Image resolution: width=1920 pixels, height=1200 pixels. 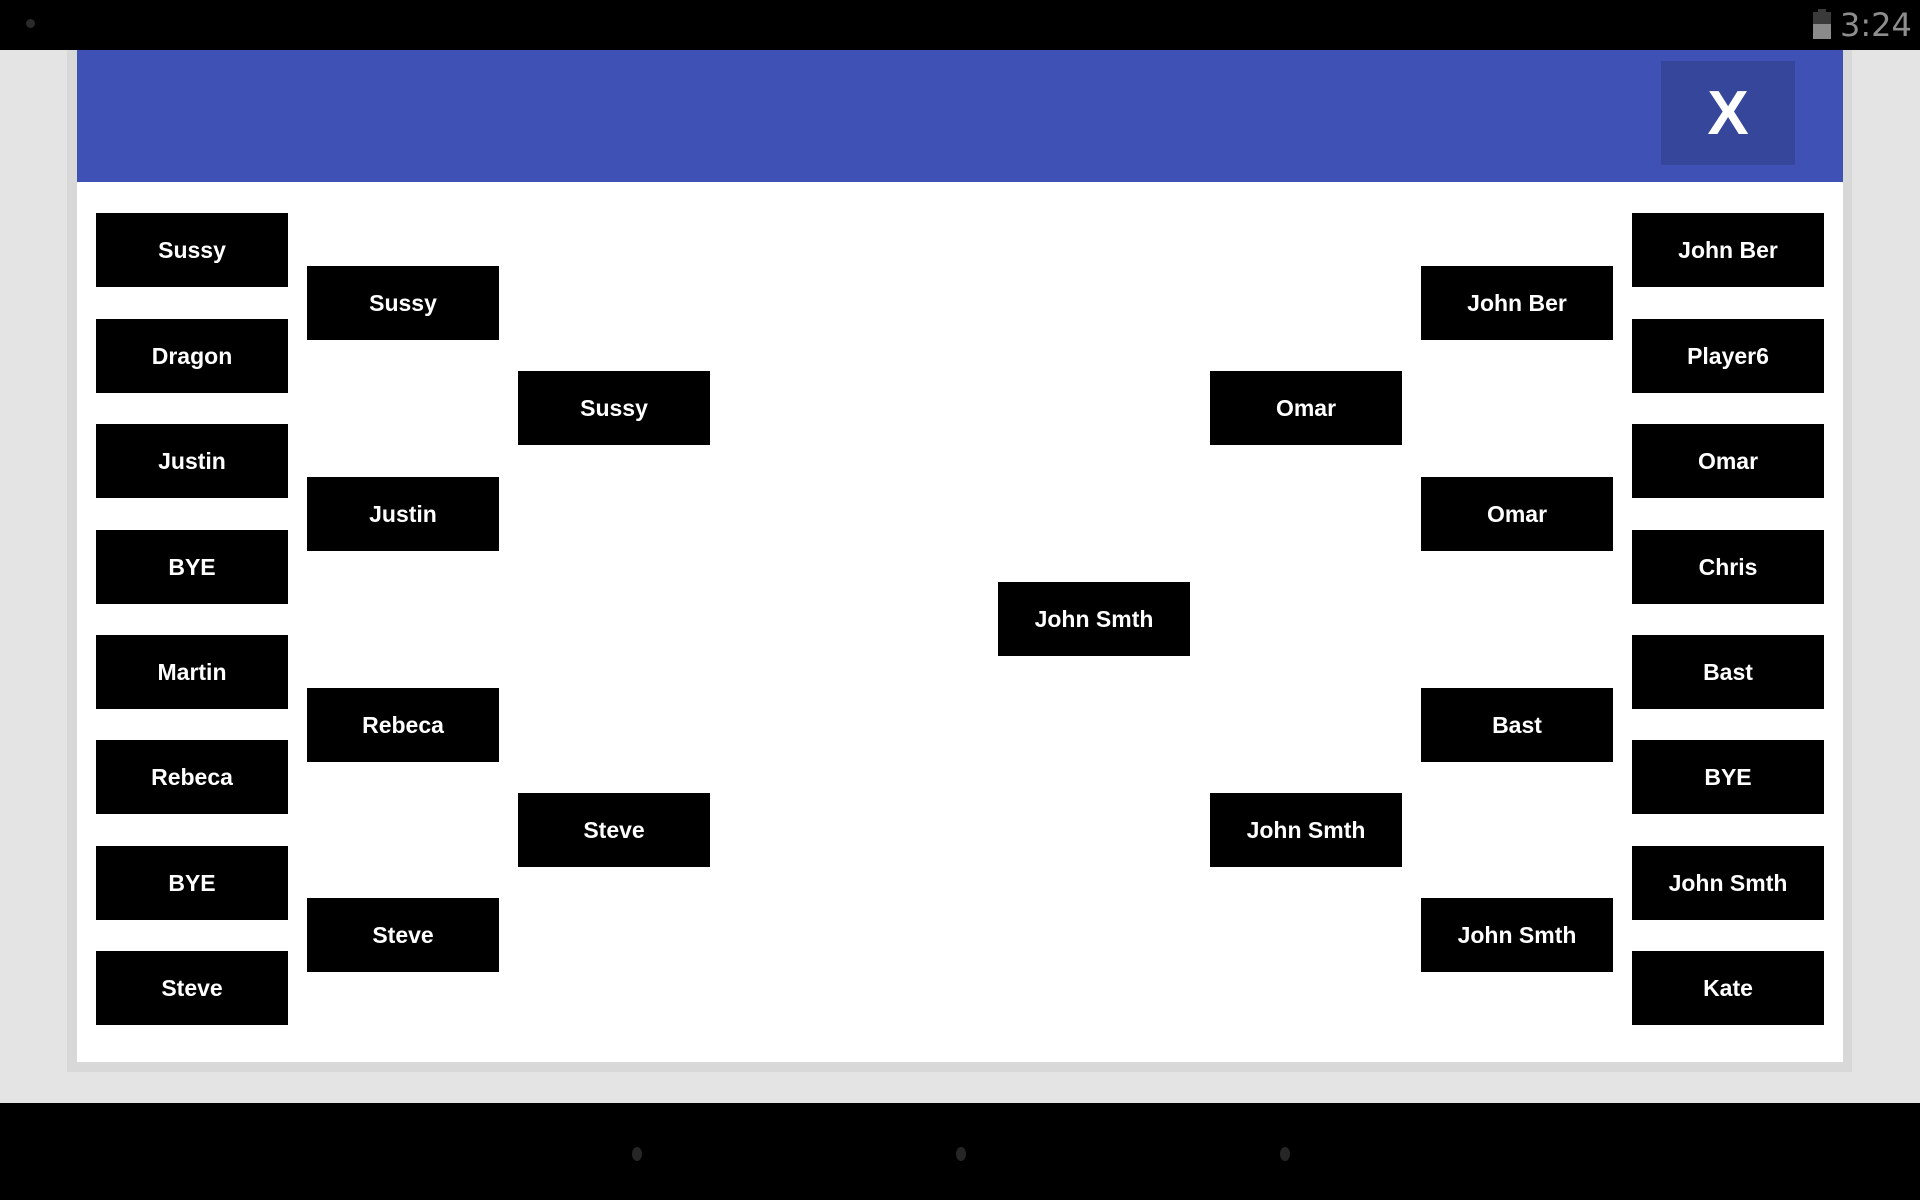 What do you see at coordinates (960, 25) in the screenshot?
I see `status-bar: 3:24` at bounding box center [960, 25].